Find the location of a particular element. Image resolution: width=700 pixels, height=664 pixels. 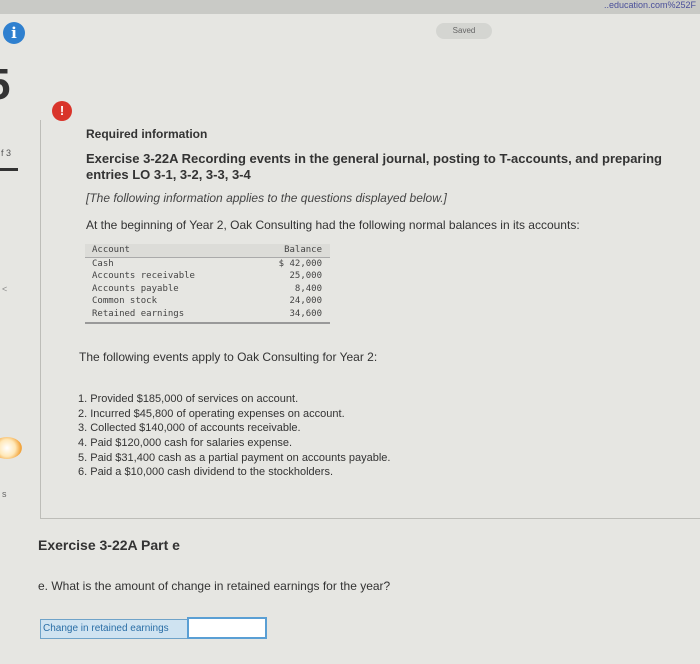

part-title: Exercise 3-22A Part e is located at coordinates (109, 545).